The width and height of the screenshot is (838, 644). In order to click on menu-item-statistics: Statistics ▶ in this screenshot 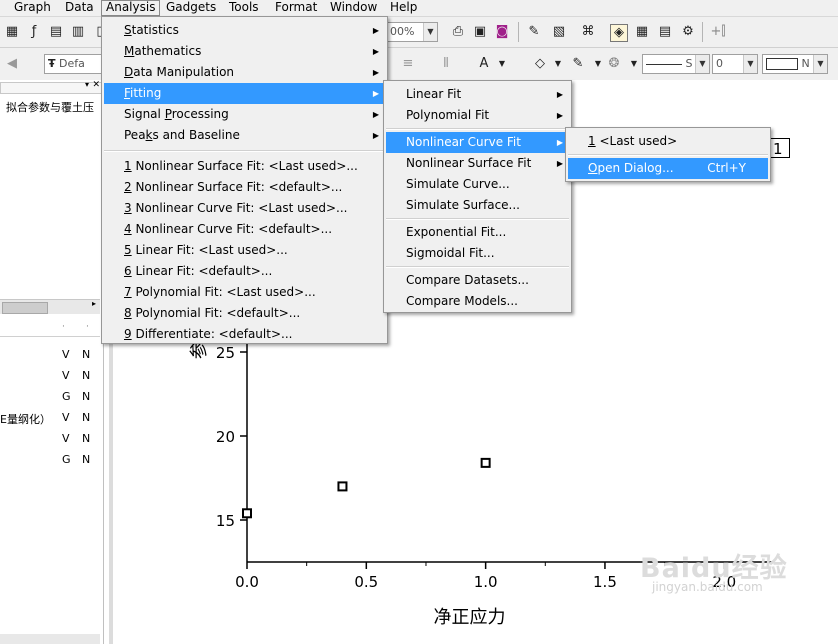, I will do `click(244, 30)`.